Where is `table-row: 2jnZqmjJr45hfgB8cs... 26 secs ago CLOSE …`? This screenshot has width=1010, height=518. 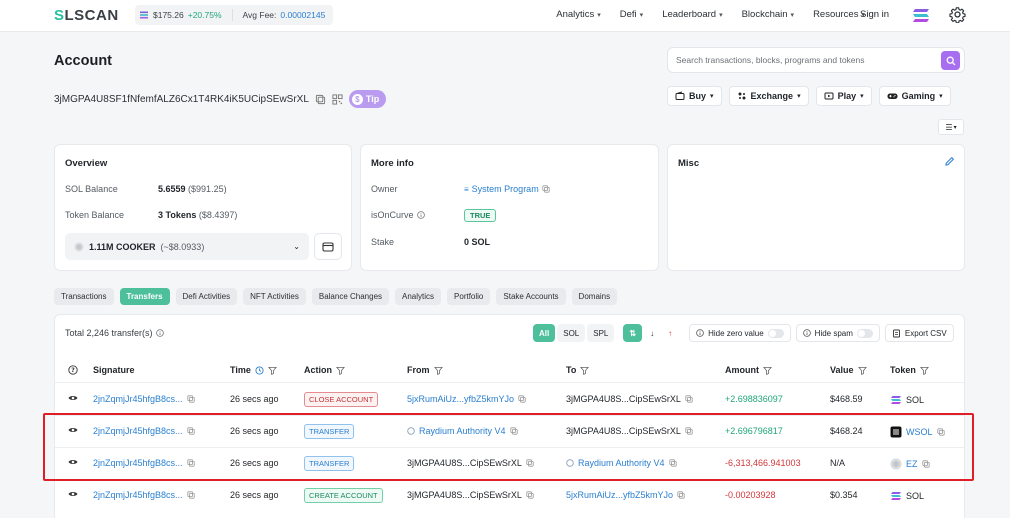
table-row: 2jnZqmjJr45hfgB8cs... 26 secs ago CLOSE … is located at coordinates (509, 400).